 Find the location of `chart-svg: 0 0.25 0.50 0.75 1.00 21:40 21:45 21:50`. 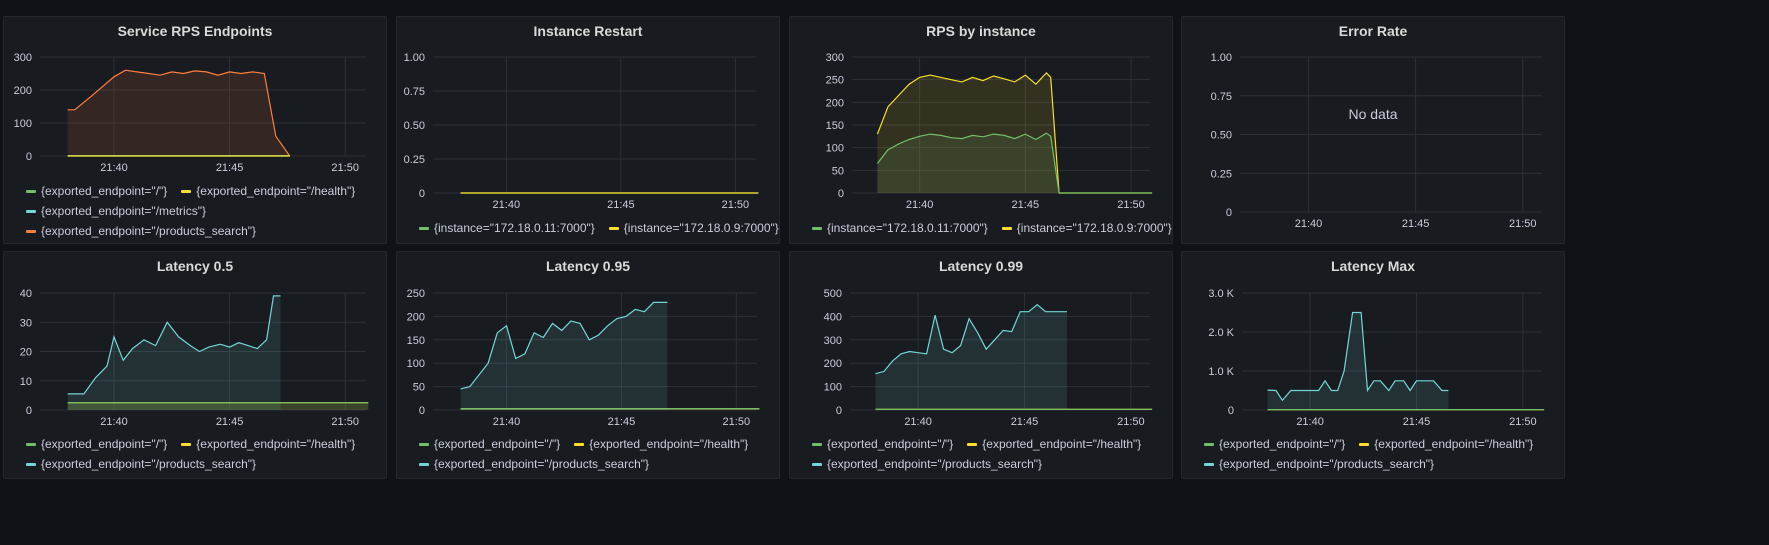

chart-svg: 0 0.25 0.50 0.75 1.00 21:40 21:45 21:50 is located at coordinates (1376, 141).